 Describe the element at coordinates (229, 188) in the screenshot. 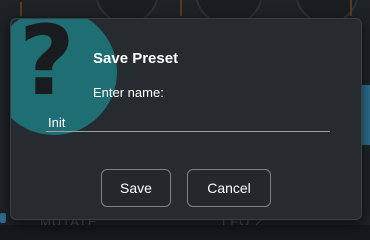

I see `cancel-button: Cancel` at that location.